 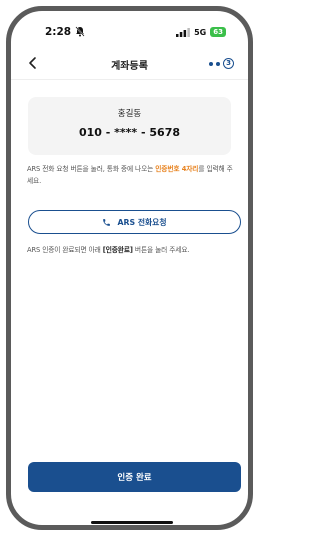 I want to click on account-holder-name: 홍길동, so click(x=129, y=114).